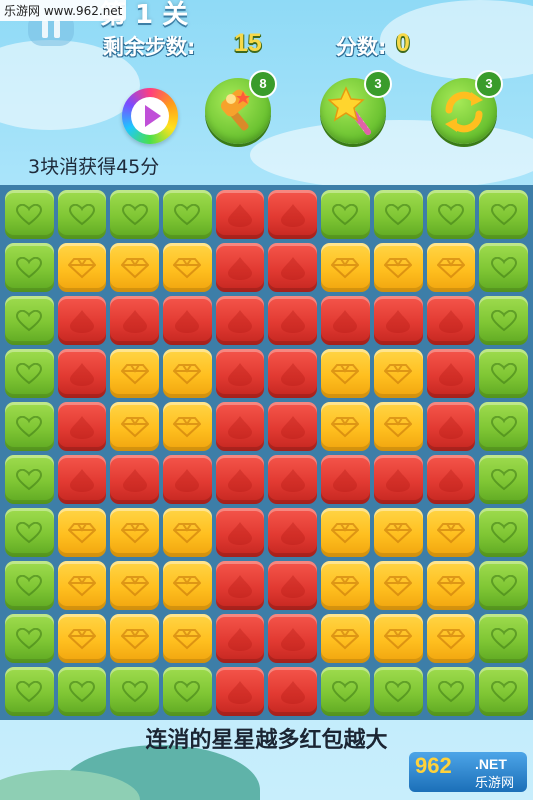  I want to click on tool-hammer-button: 8, so click(241, 107).